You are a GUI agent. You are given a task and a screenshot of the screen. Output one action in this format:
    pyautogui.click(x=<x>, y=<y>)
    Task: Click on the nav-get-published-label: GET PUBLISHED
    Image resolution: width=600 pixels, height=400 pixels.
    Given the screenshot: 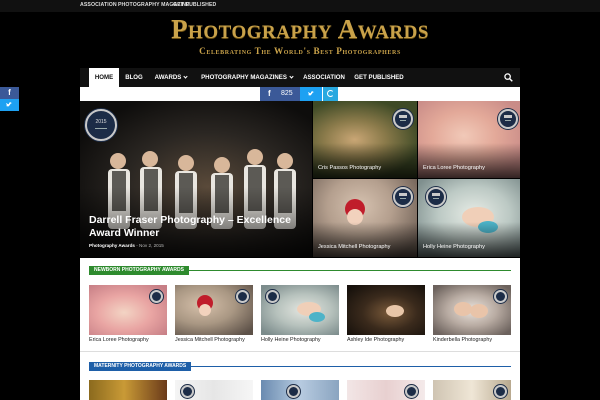 What is the action you would take?
    pyautogui.click(x=379, y=77)
    